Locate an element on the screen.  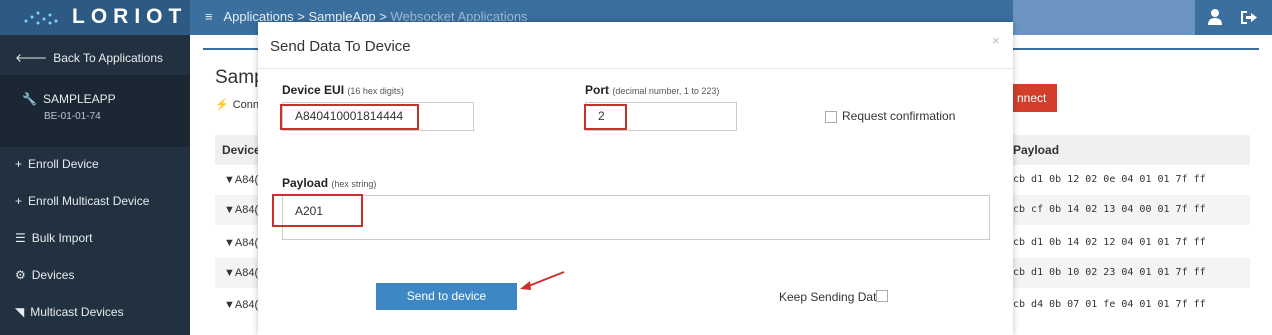
request-confirmation-checkbox is located at coordinates (831, 117).